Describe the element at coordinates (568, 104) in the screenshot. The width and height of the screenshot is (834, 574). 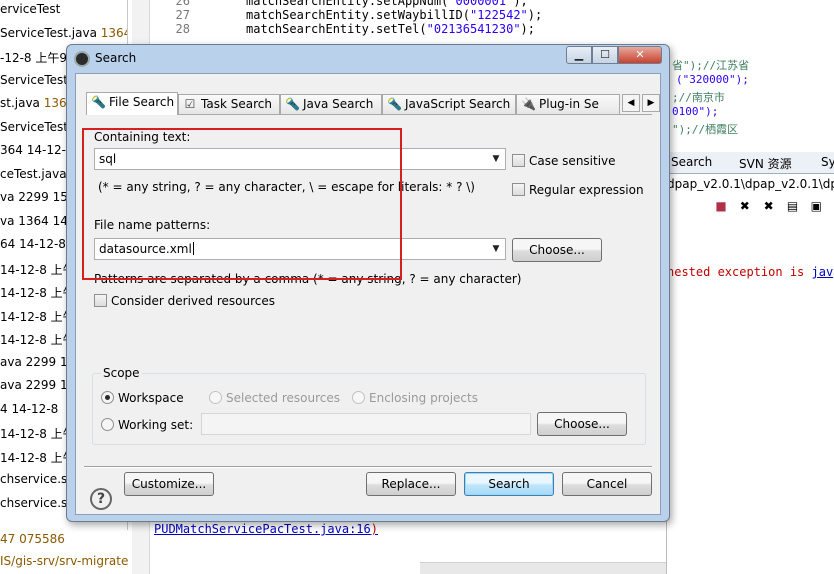
I see `tab-plugin-search: 🔌 Plug-in Se` at that location.